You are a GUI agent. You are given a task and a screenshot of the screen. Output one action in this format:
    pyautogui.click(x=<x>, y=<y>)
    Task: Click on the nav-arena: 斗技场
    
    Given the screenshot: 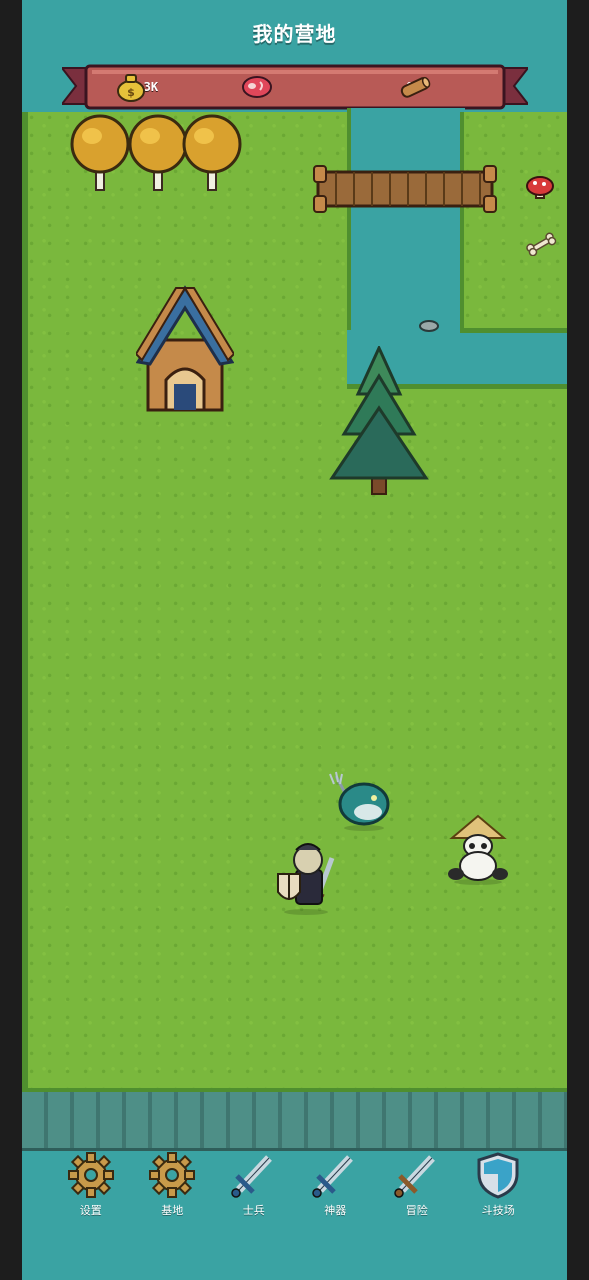 What is the action you would take?
    pyautogui.click(x=498, y=1195)
    